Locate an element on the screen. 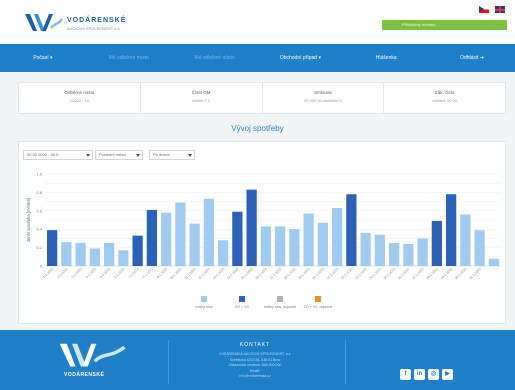  info-cell: Zák. číslo ###### 00 00 is located at coordinates (444, 98).